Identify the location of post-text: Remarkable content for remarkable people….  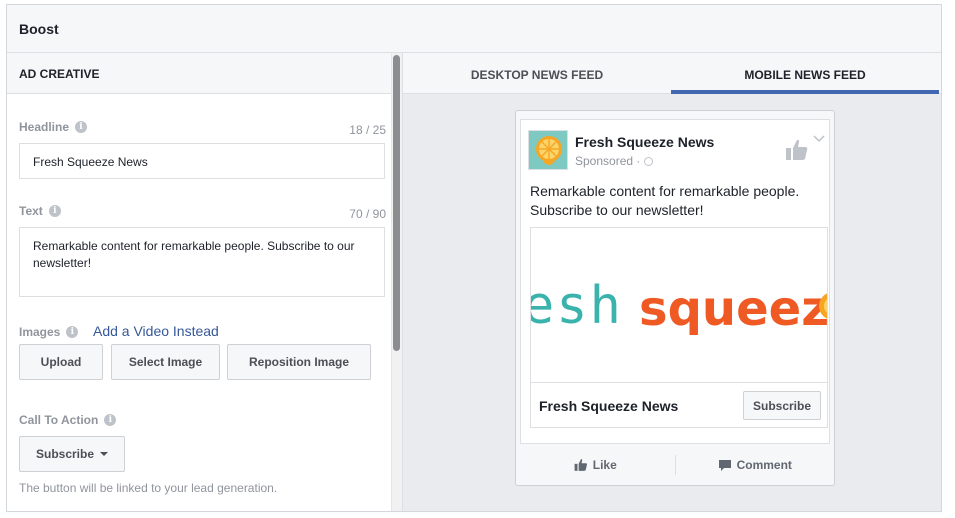
(665, 200).